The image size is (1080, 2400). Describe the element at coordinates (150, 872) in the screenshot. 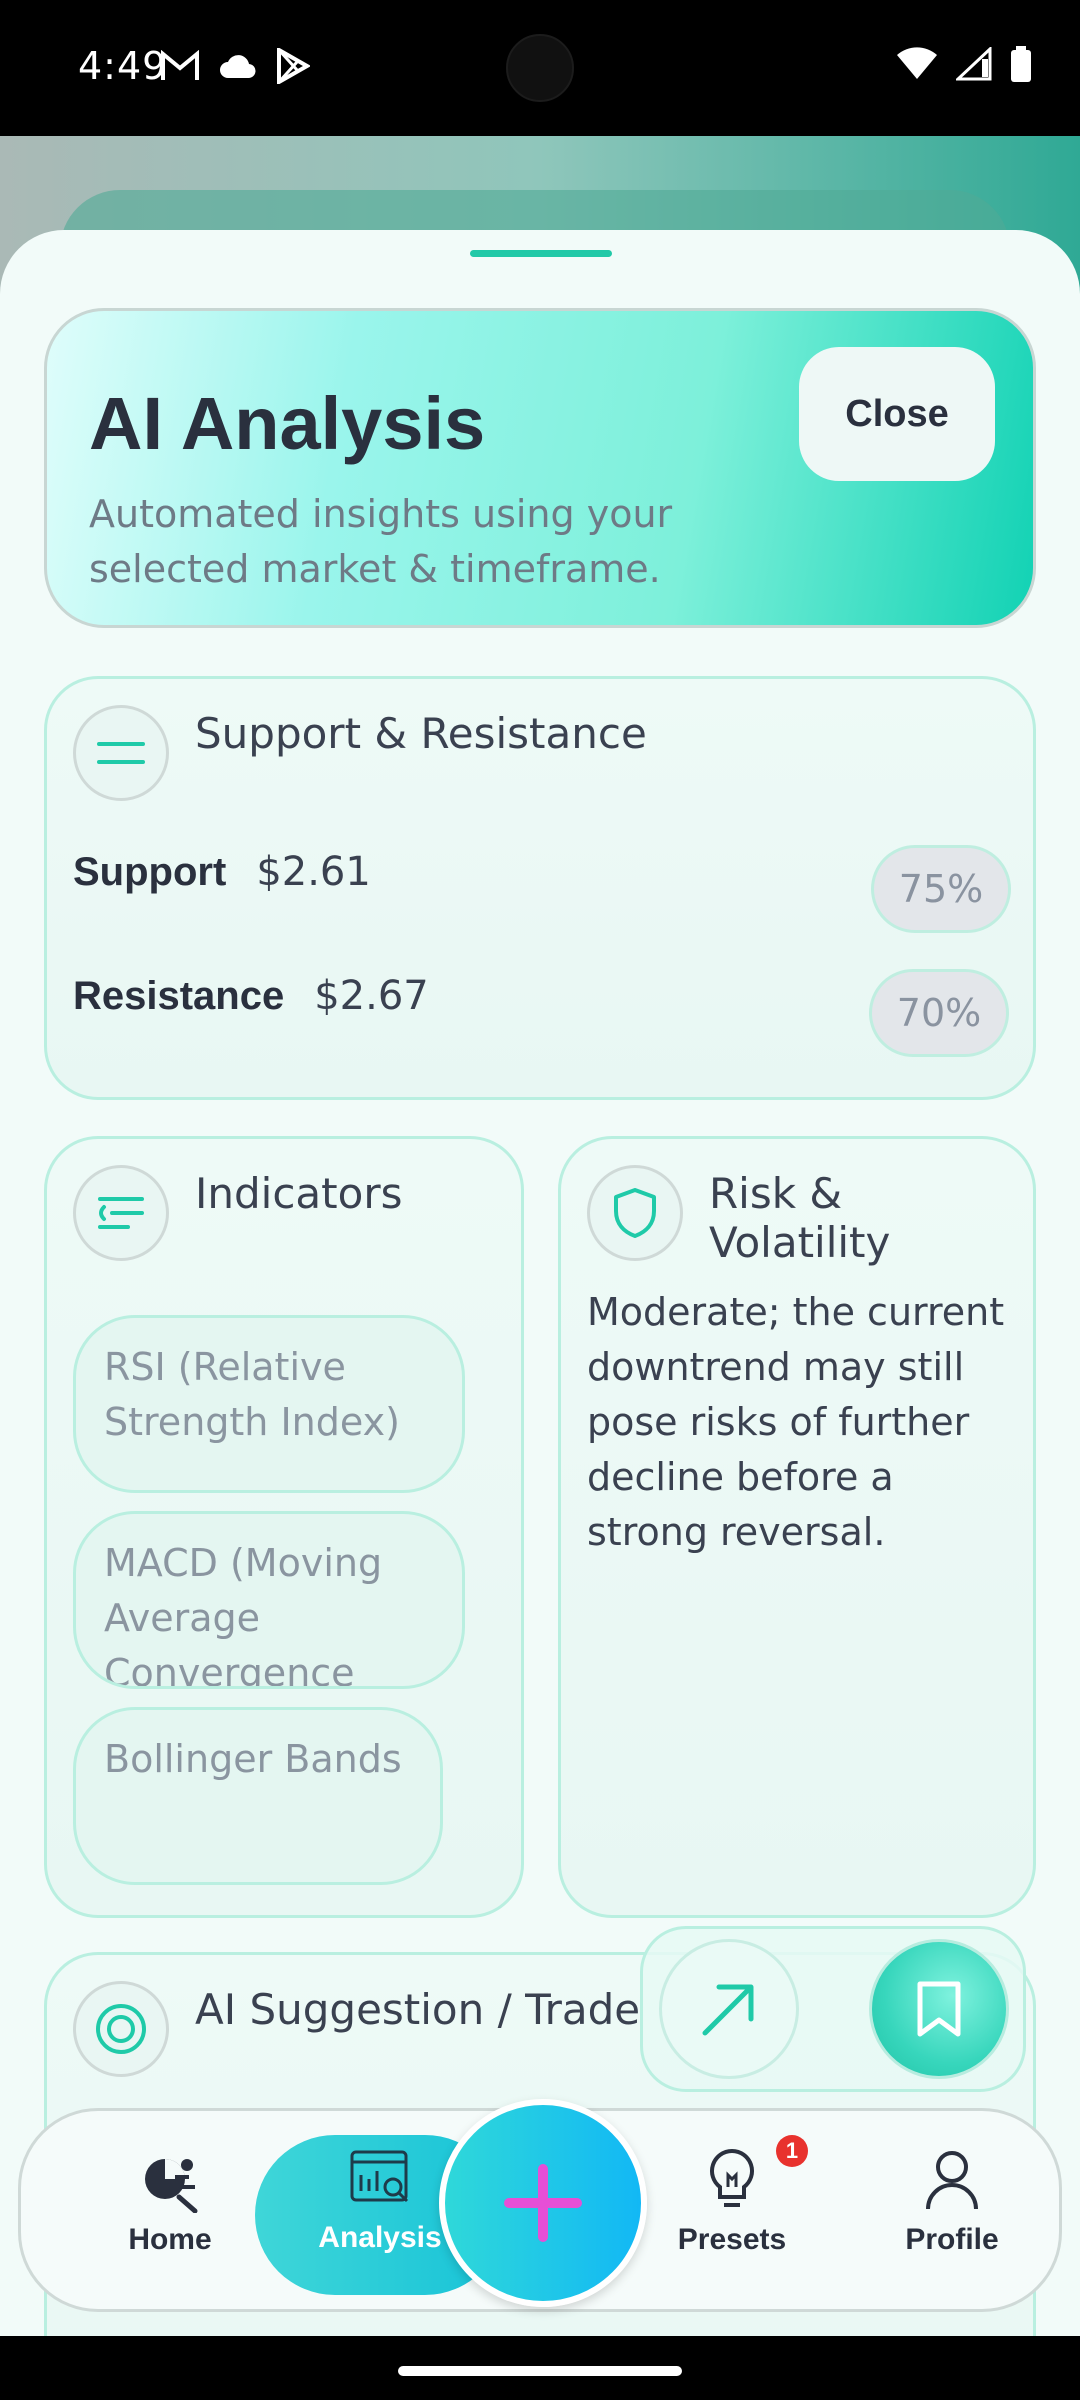

I see `support-label: Support` at that location.